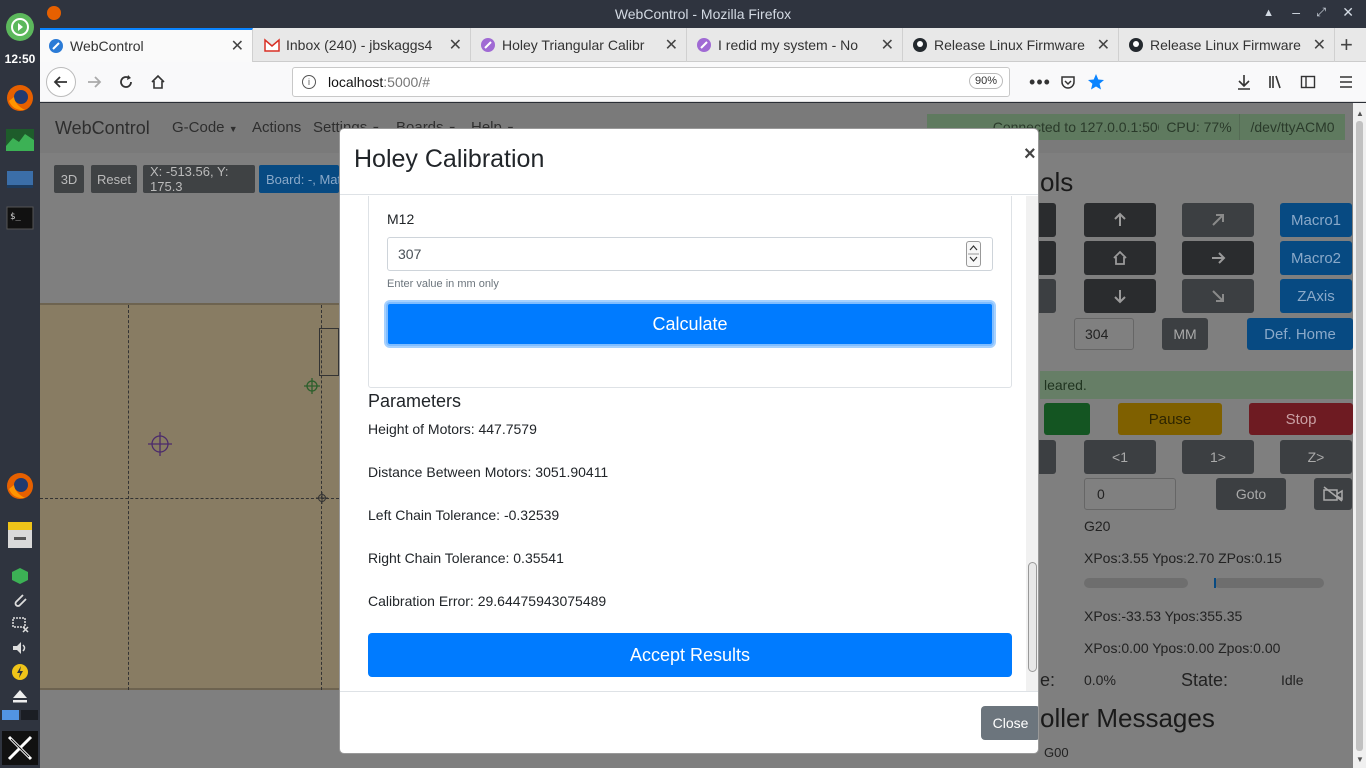 Image resolution: width=1366 pixels, height=768 pixels. I want to click on jog-up-button, so click(1120, 220).